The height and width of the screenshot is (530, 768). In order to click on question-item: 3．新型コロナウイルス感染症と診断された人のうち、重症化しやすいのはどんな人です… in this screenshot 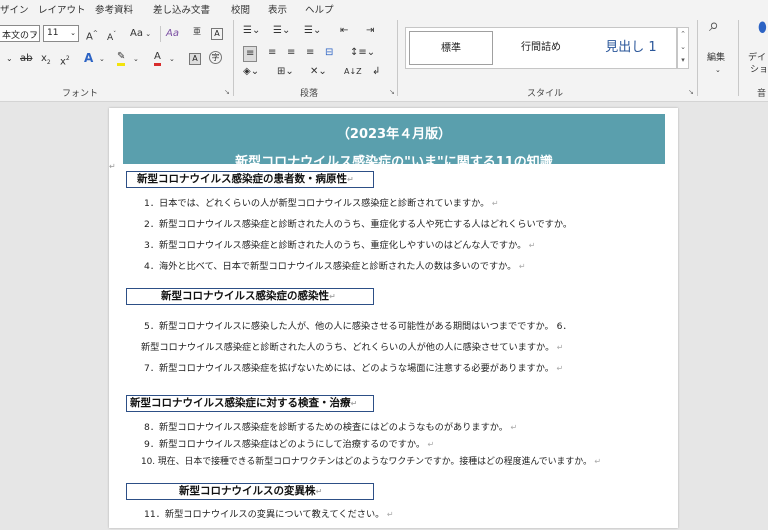, I will do `click(340, 244)`.